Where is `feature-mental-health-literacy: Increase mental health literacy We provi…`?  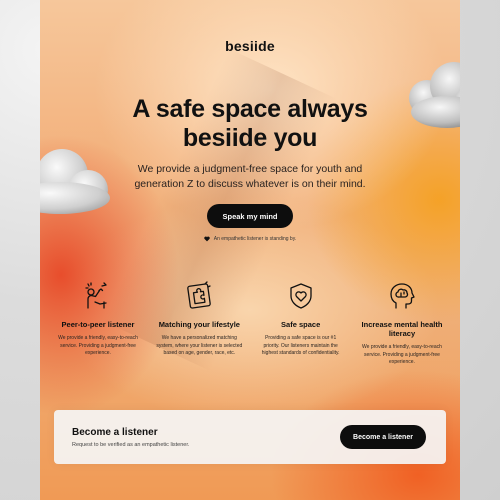 feature-mental-health-literacy: Increase mental health literacy We provi… is located at coordinates (402, 323).